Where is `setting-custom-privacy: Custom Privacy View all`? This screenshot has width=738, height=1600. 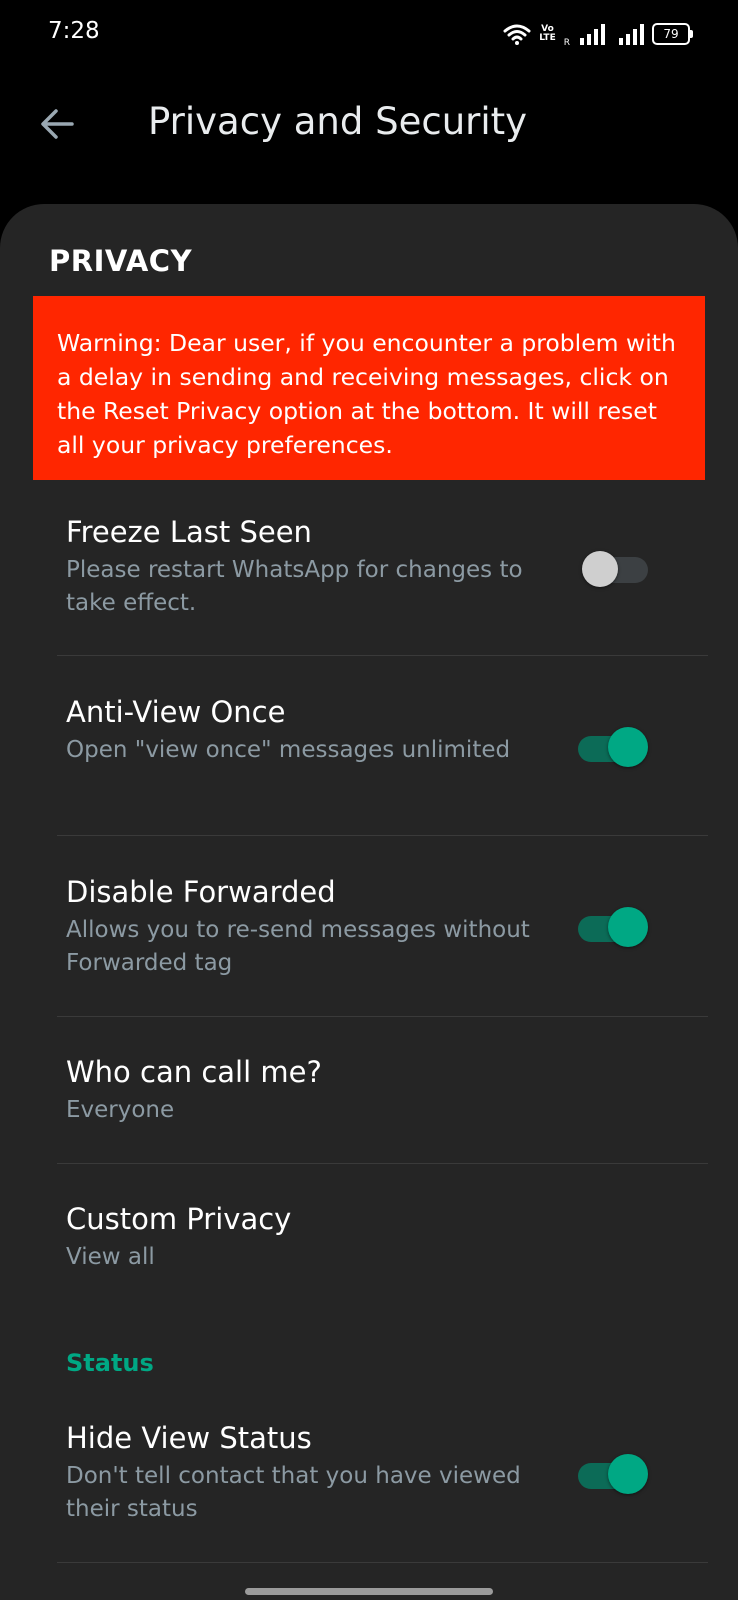
setting-custom-privacy: Custom Privacy View all is located at coordinates (381, 1237).